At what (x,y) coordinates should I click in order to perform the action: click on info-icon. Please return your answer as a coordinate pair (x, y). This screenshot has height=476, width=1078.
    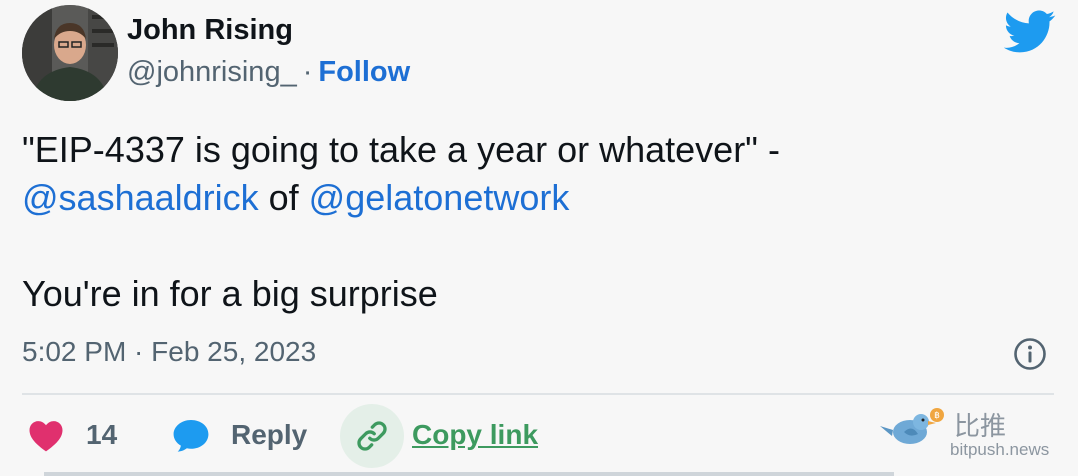
    Looking at the image, I should click on (1030, 354).